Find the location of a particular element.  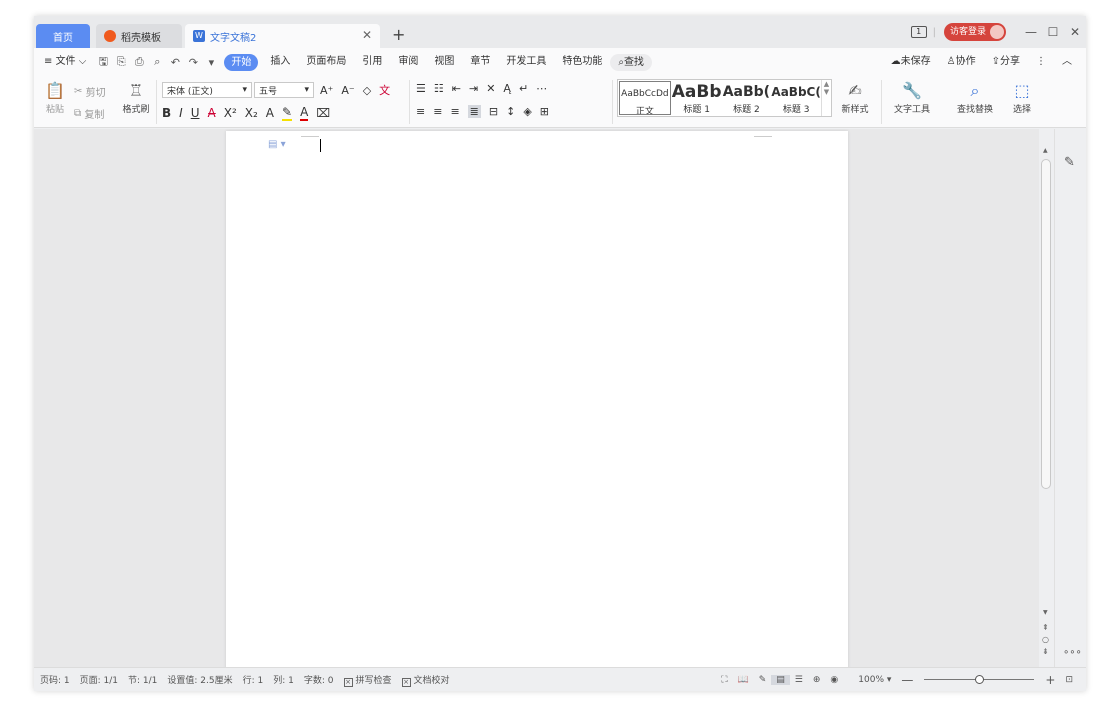

file-menu: ≡ 文件 ⌵ is located at coordinates (64, 62).